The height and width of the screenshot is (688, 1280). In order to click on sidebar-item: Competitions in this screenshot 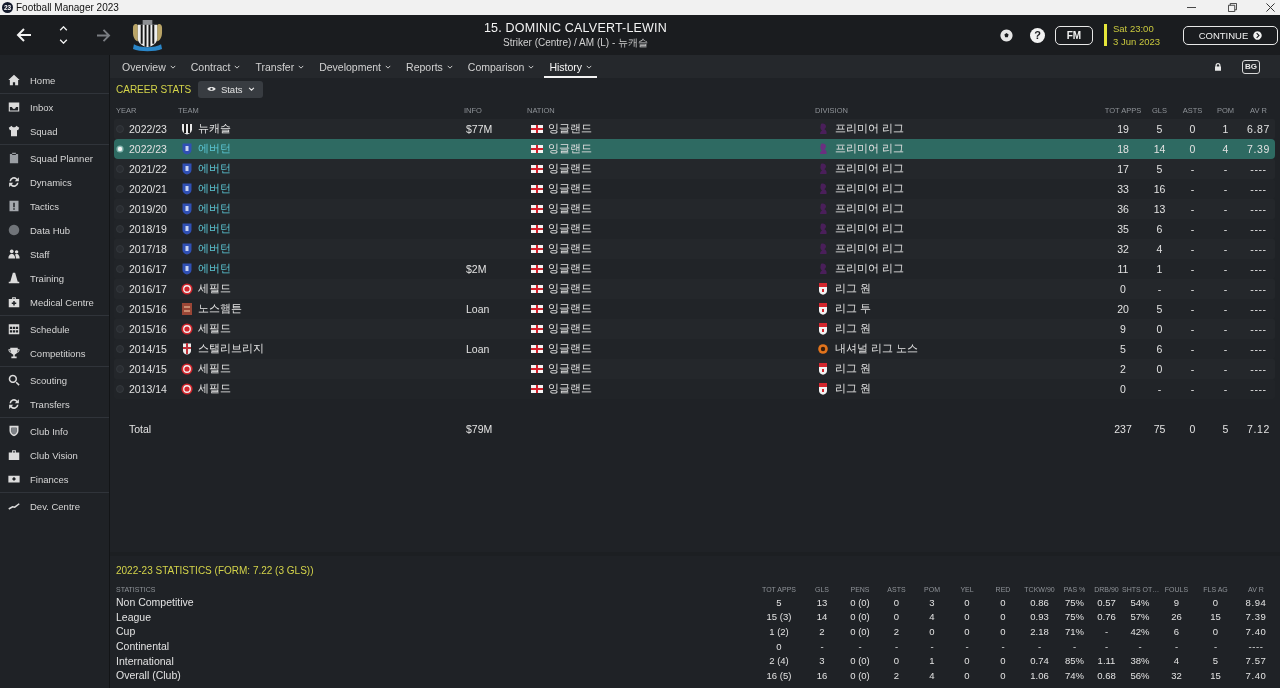, I will do `click(54, 353)`.